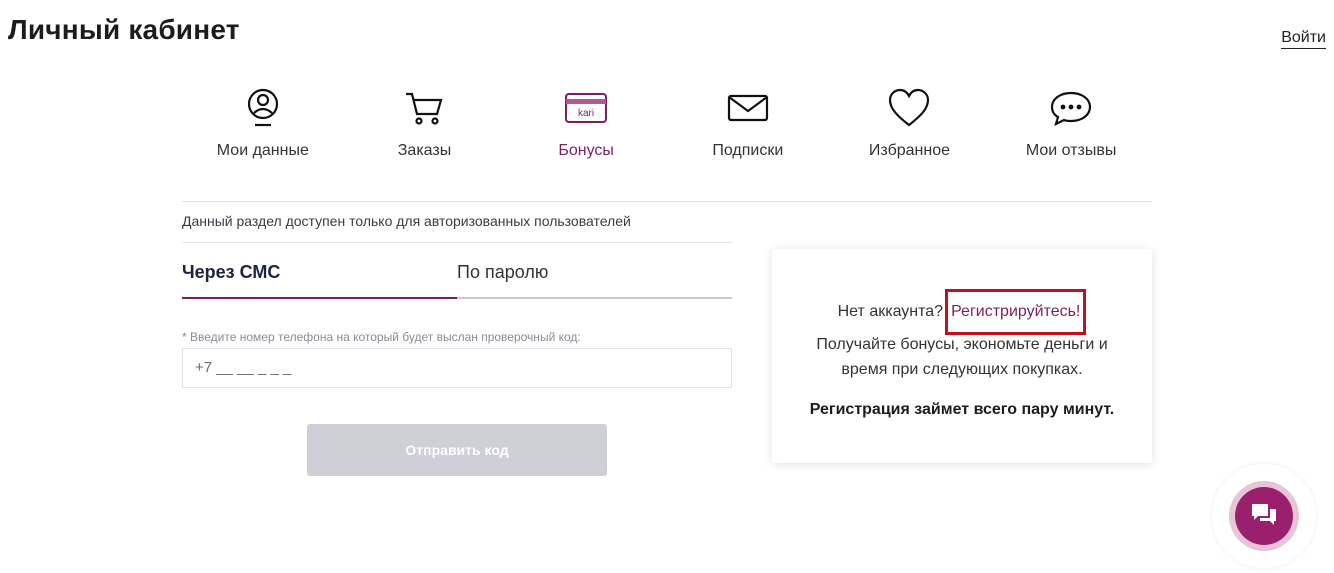 This screenshot has height=573, width=1334. What do you see at coordinates (262, 150) in the screenshot?
I see `nav-label: Мои данные` at bounding box center [262, 150].